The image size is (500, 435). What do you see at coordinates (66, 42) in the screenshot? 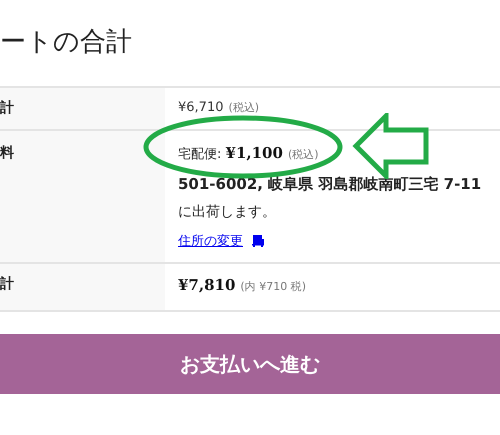
I see `section-title: ートの合計` at bounding box center [66, 42].